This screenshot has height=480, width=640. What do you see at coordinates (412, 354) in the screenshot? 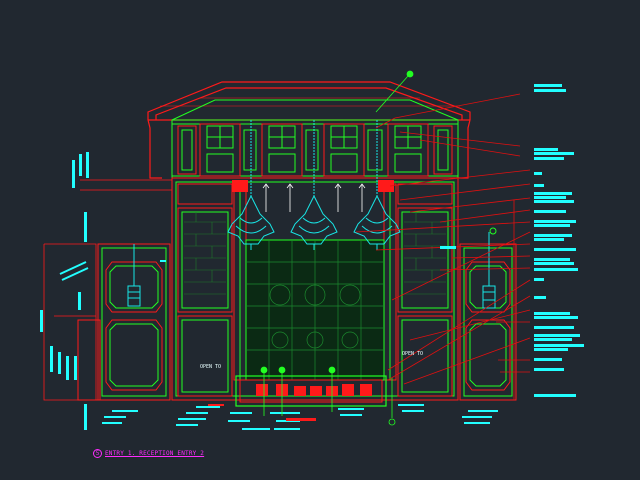
I see `right-screen-label: OPEN TO` at bounding box center [412, 354].